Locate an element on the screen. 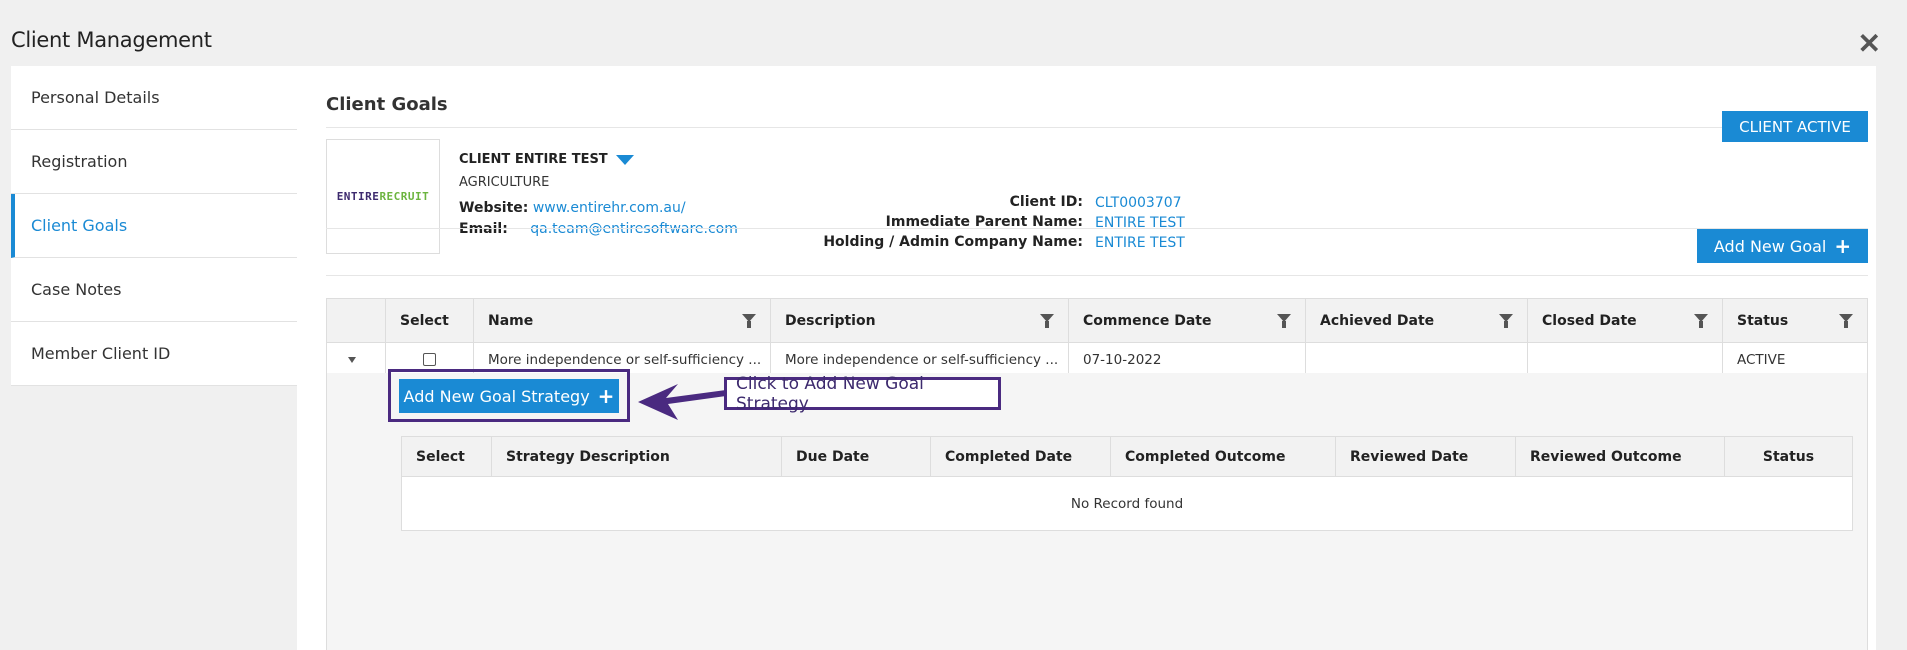 This screenshot has width=1907, height=650. sidebar-item-label: Client Goals is located at coordinates (79, 225).